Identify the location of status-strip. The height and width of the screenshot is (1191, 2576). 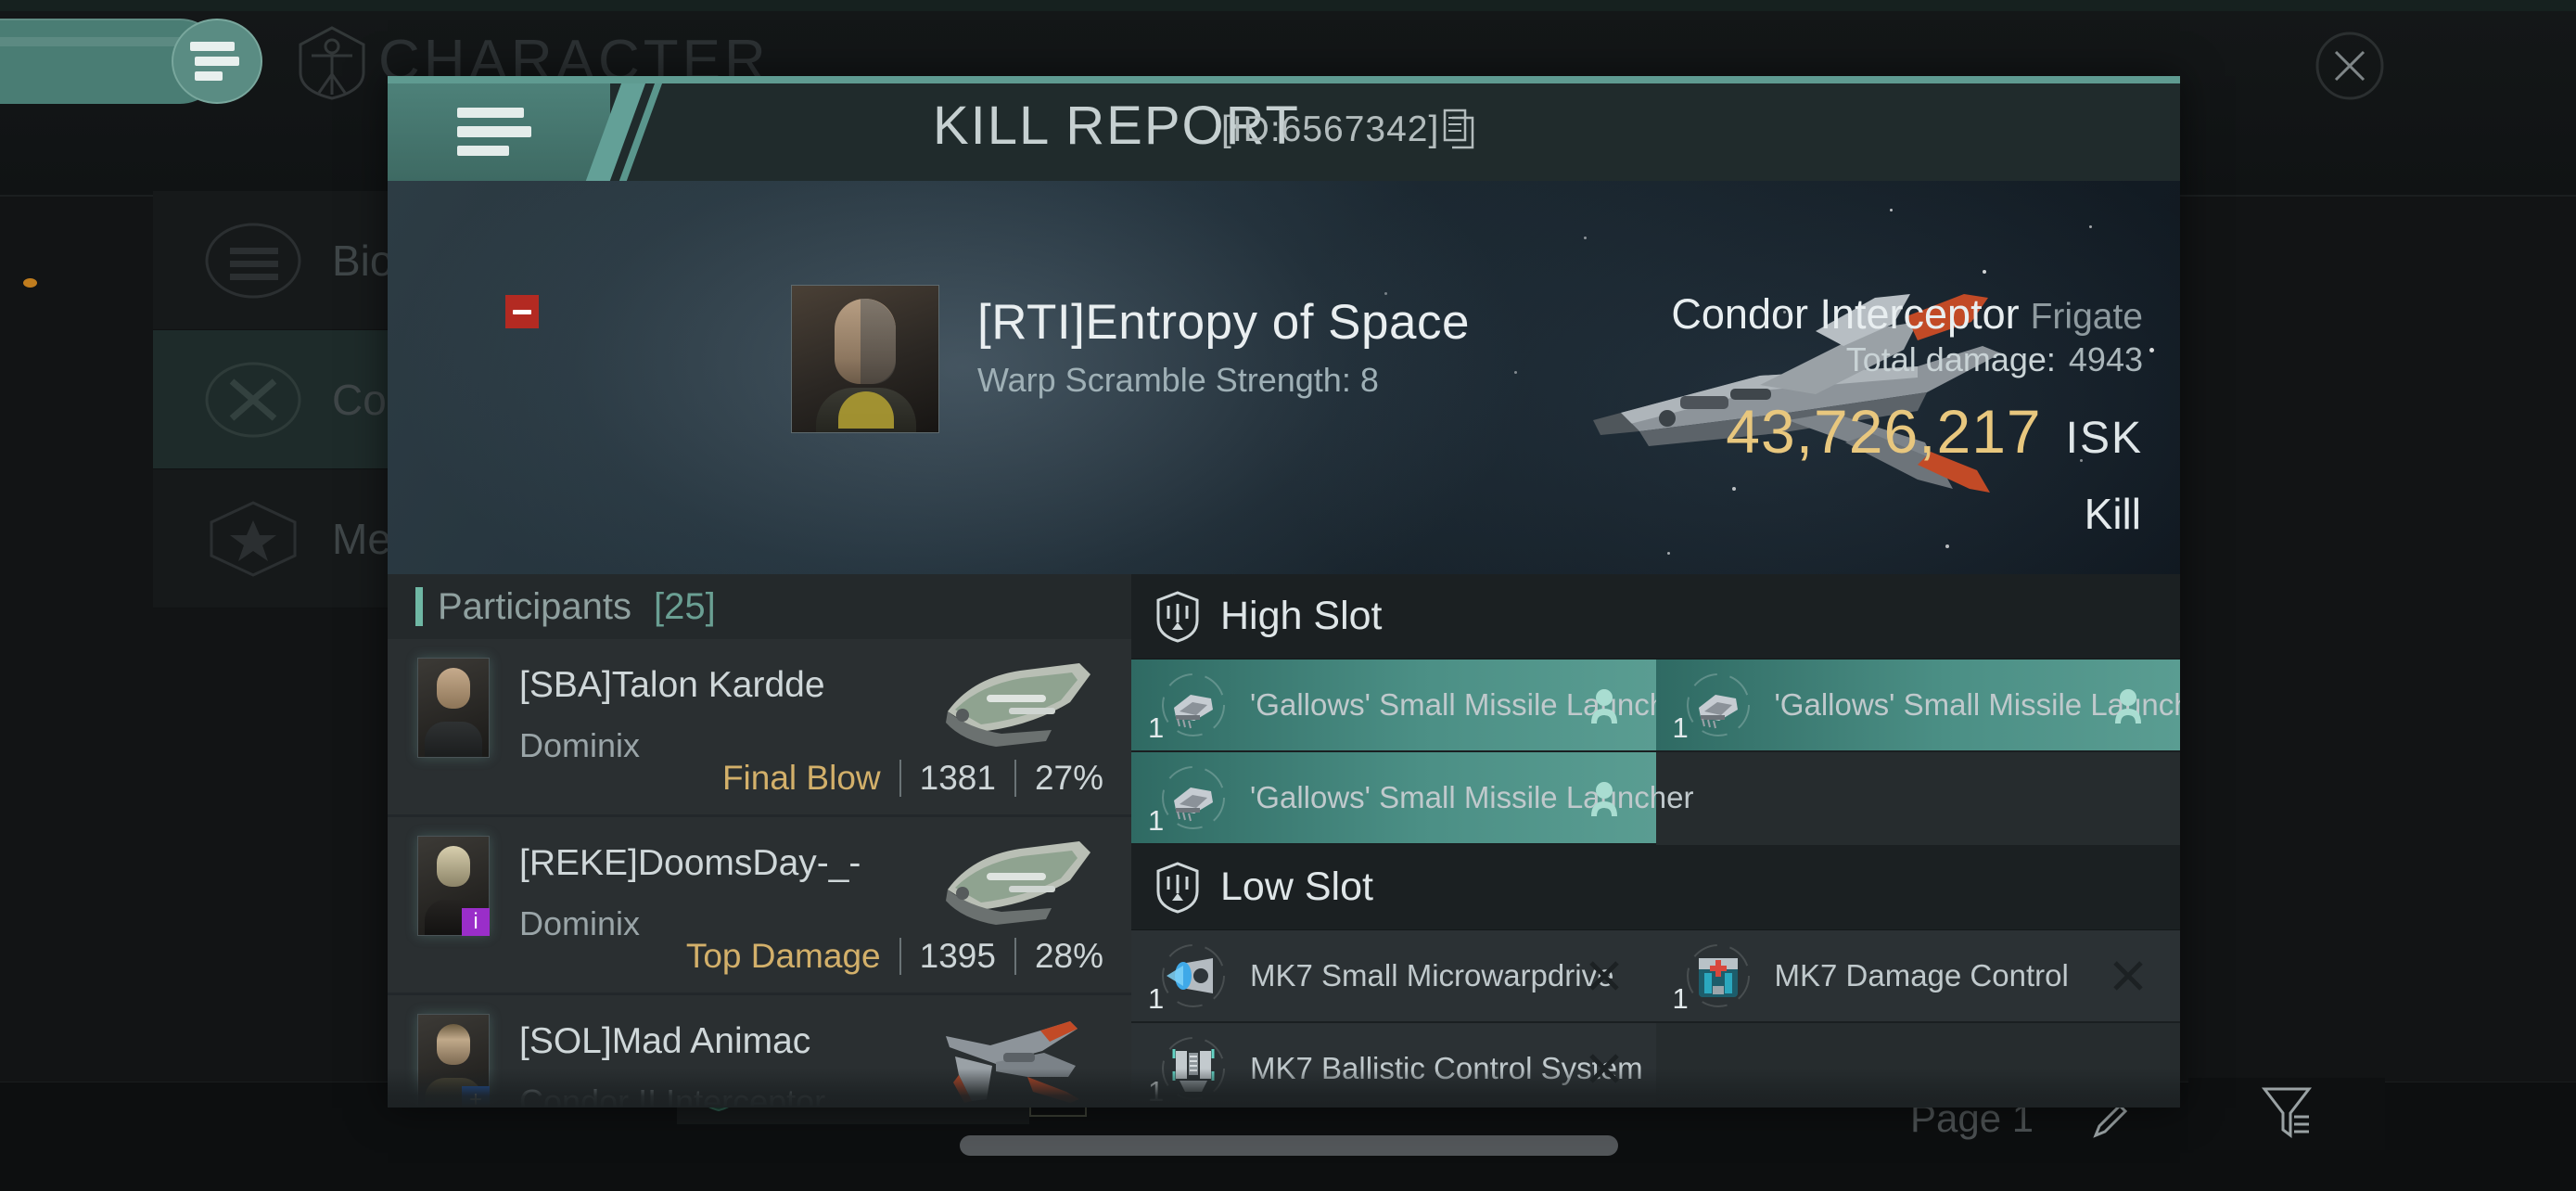
(1288, 6).